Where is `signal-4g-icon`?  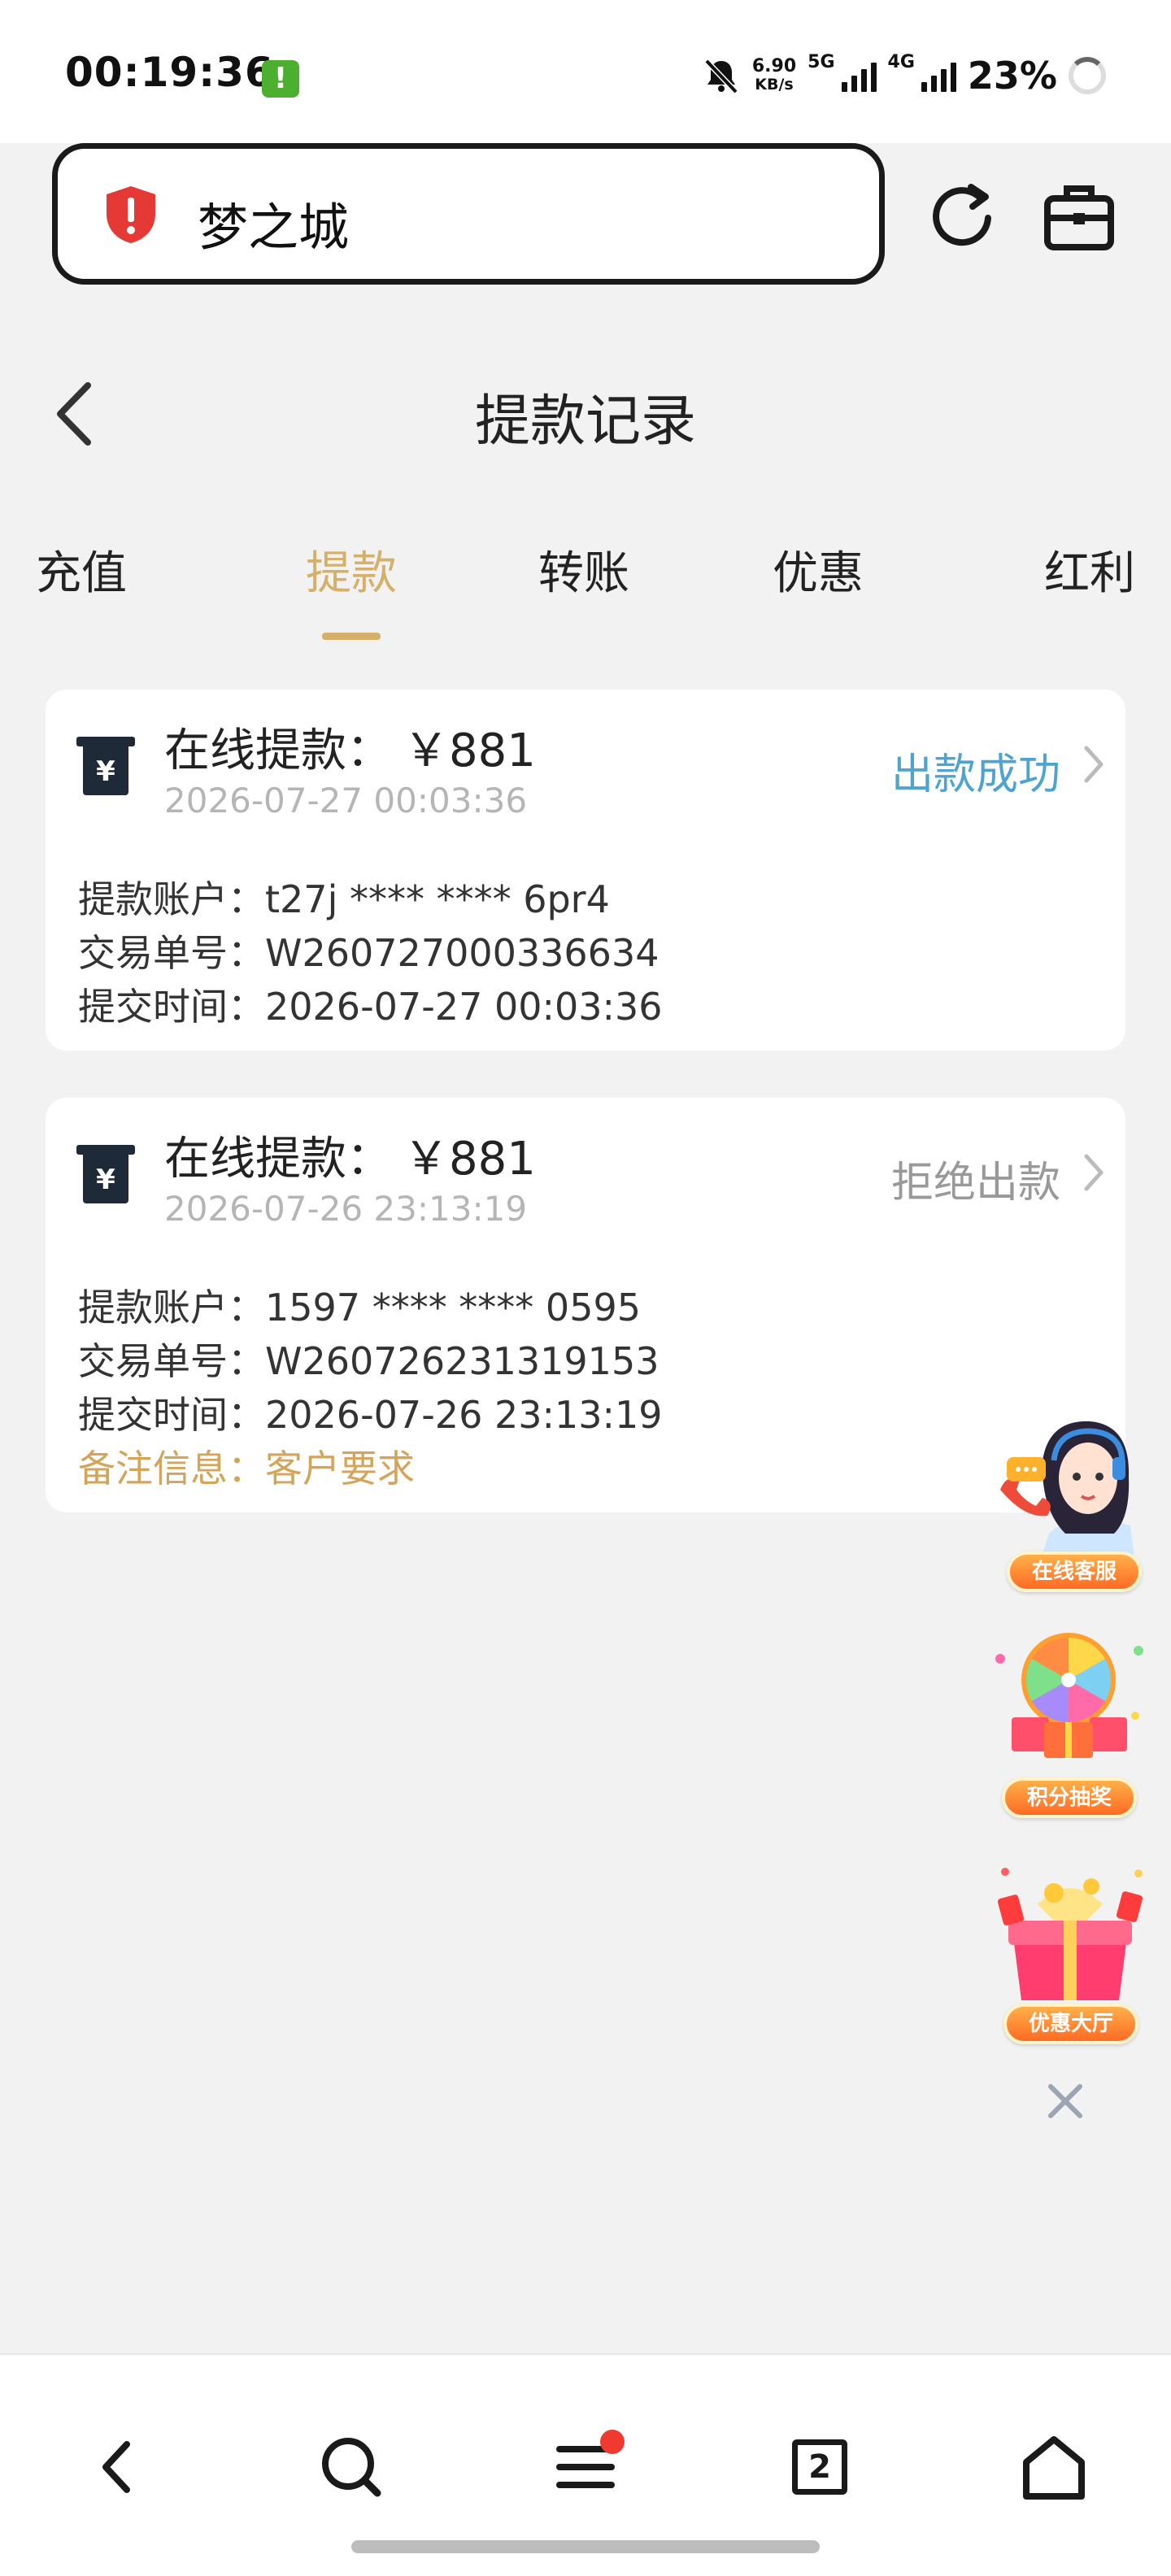 signal-4g-icon is located at coordinates (939, 75).